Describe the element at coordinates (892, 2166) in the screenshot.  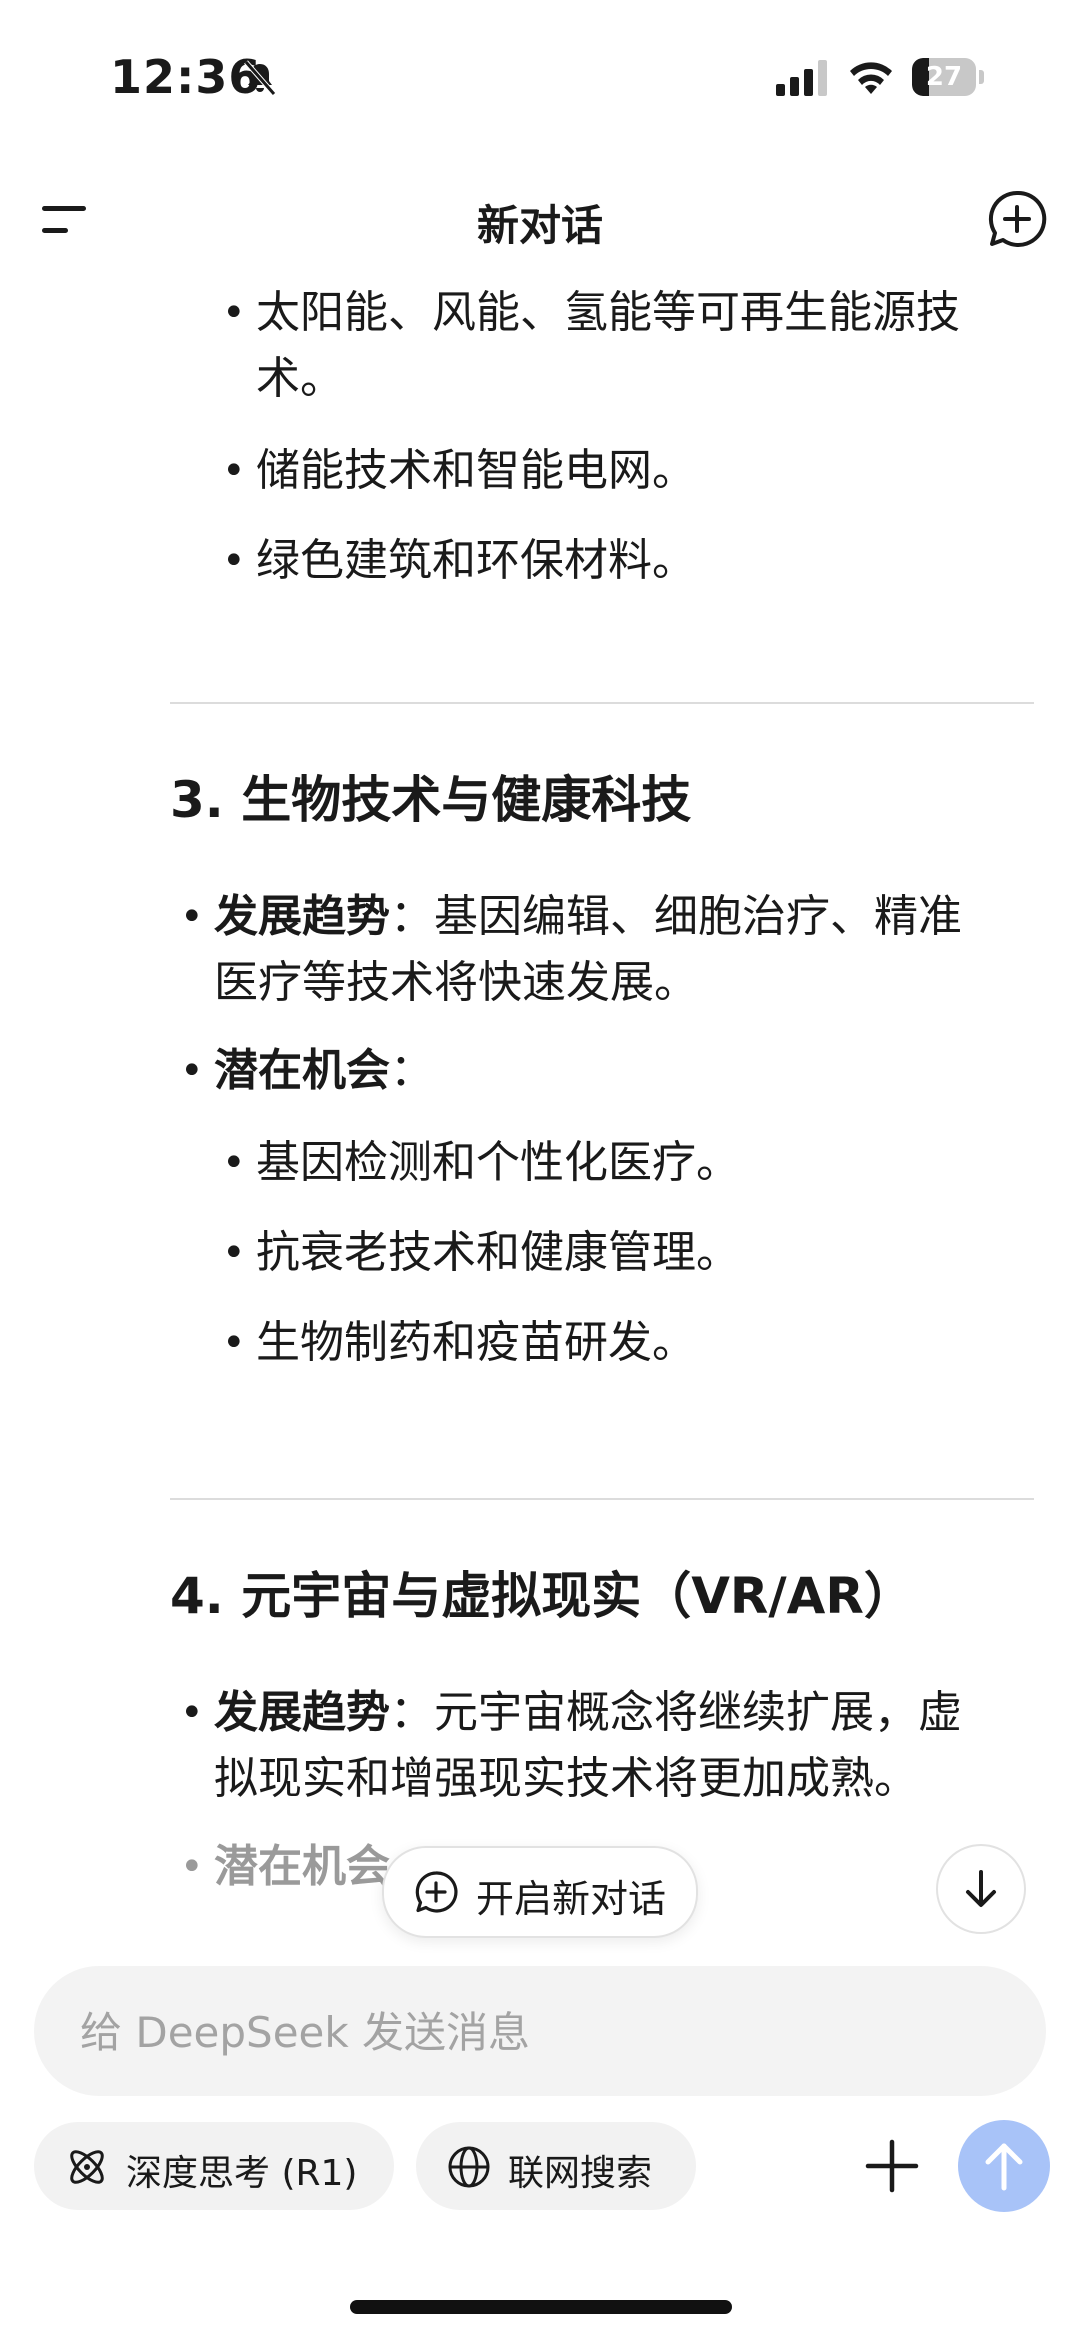
I see `plus-icon` at that location.